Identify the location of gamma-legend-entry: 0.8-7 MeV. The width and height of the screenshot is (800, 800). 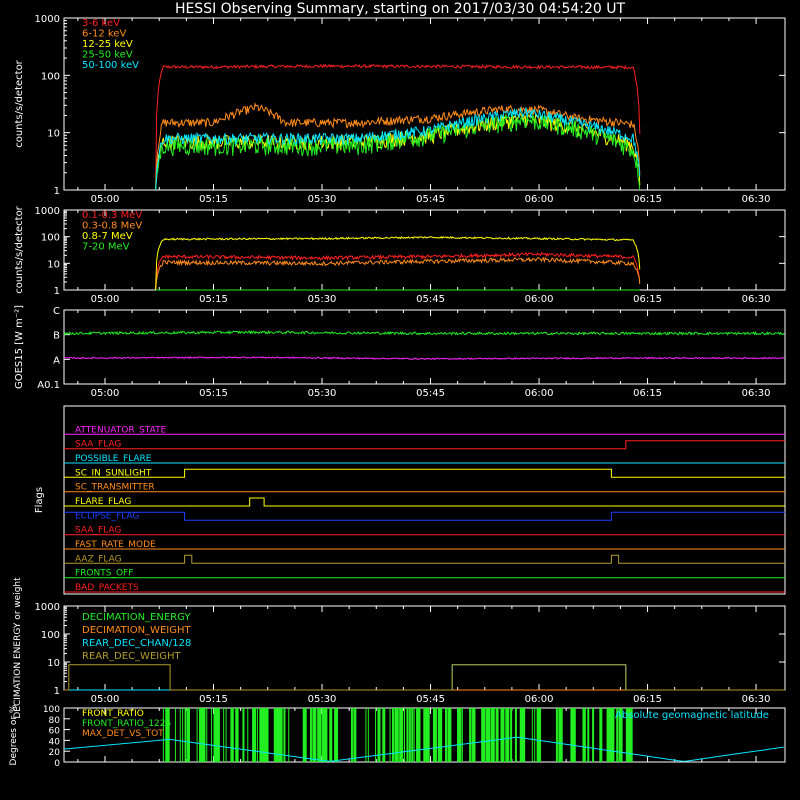
(107, 236).